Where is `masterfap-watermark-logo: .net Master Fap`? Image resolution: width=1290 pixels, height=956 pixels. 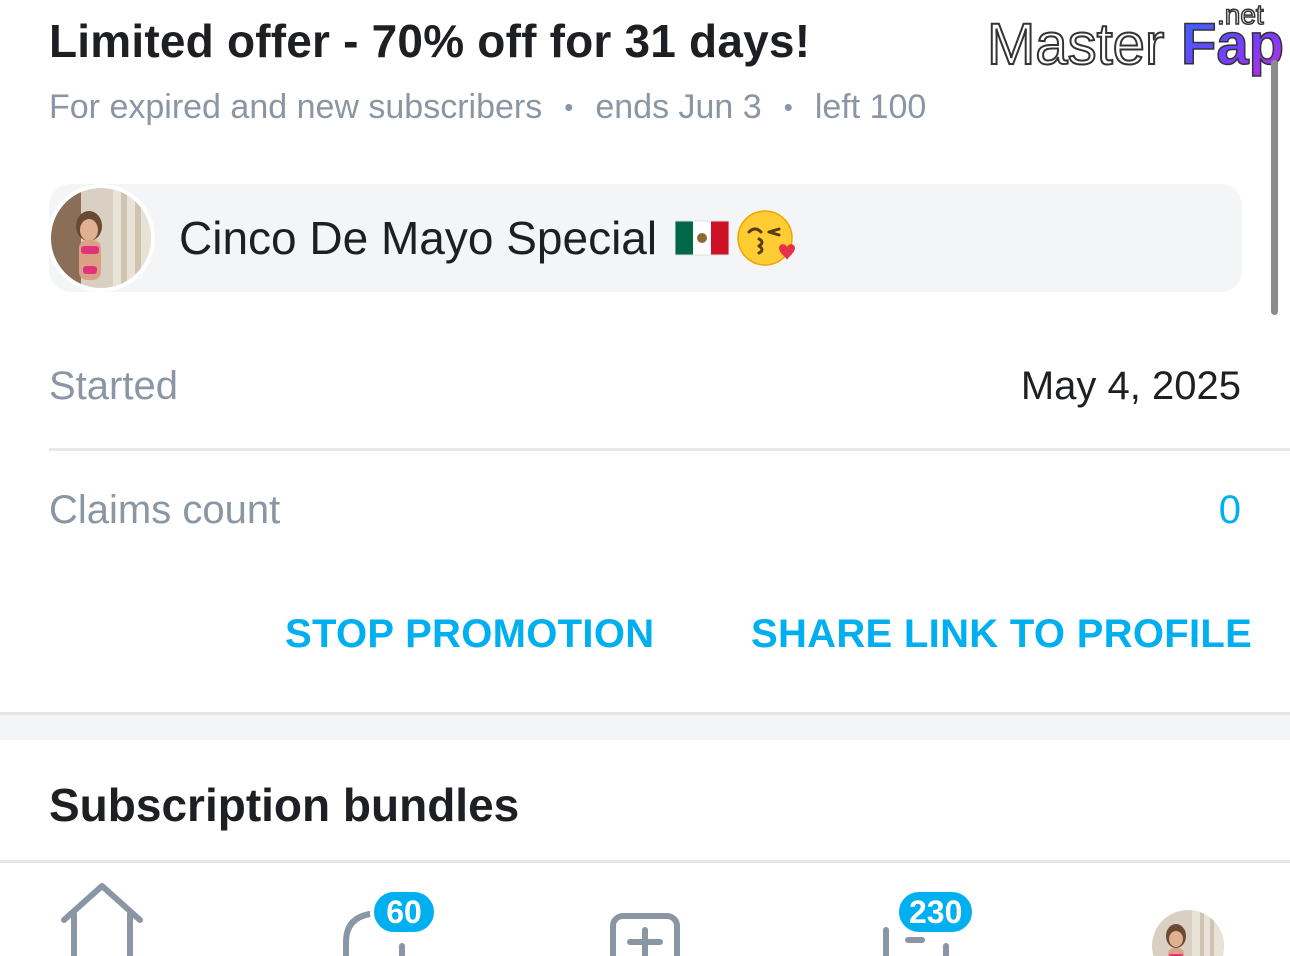
masterfap-watermark-logo: .net Master Fap is located at coordinates (1135, 39).